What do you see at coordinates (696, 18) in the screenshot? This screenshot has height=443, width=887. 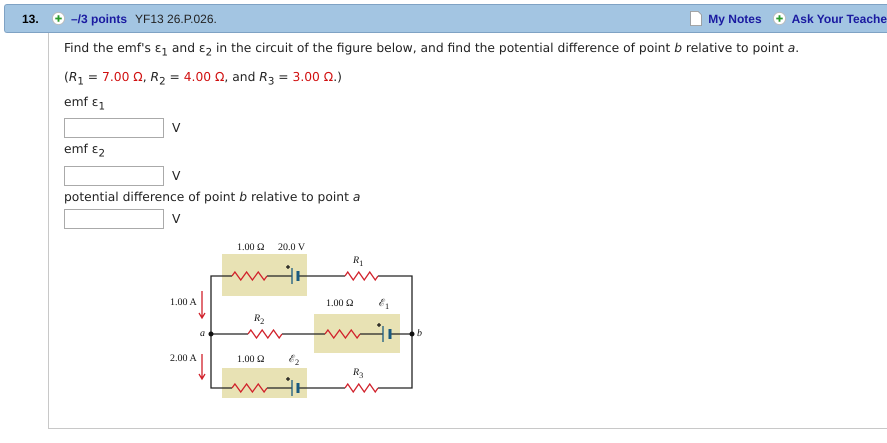 I see `document-icon` at bounding box center [696, 18].